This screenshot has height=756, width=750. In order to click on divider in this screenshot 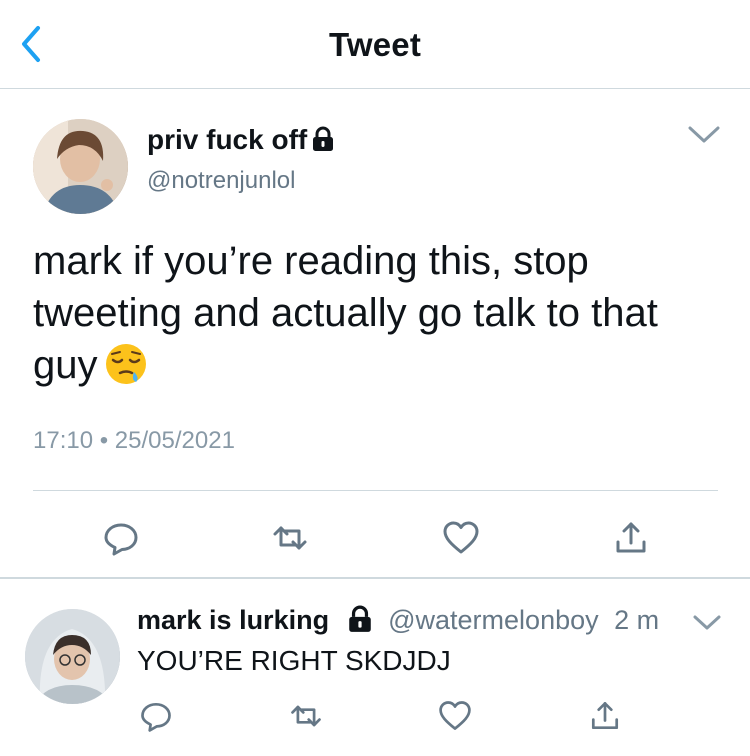, I will do `click(375, 490)`.